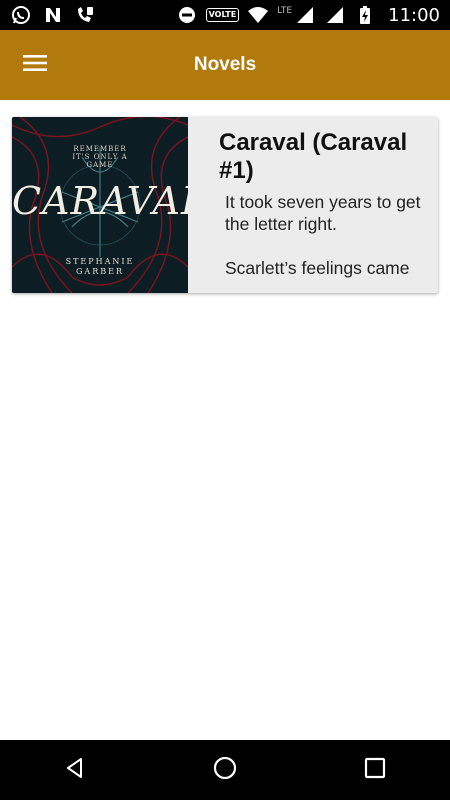 This screenshot has width=450, height=800. What do you see at coordinates (365, 15) in the screenshot?
I see `battery-charging-icon` at bounding box center [365, 15].